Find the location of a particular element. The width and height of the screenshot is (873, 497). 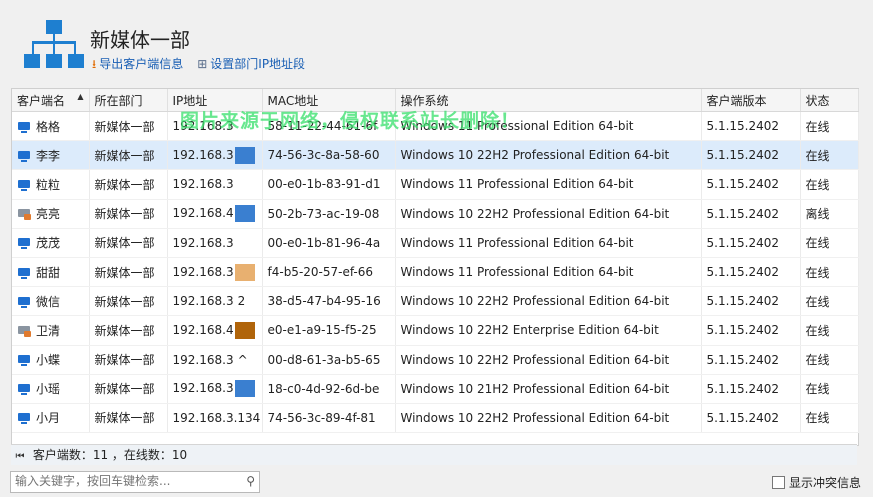

column-header-version: 客户端版本 is located at coordinates (751, 100).